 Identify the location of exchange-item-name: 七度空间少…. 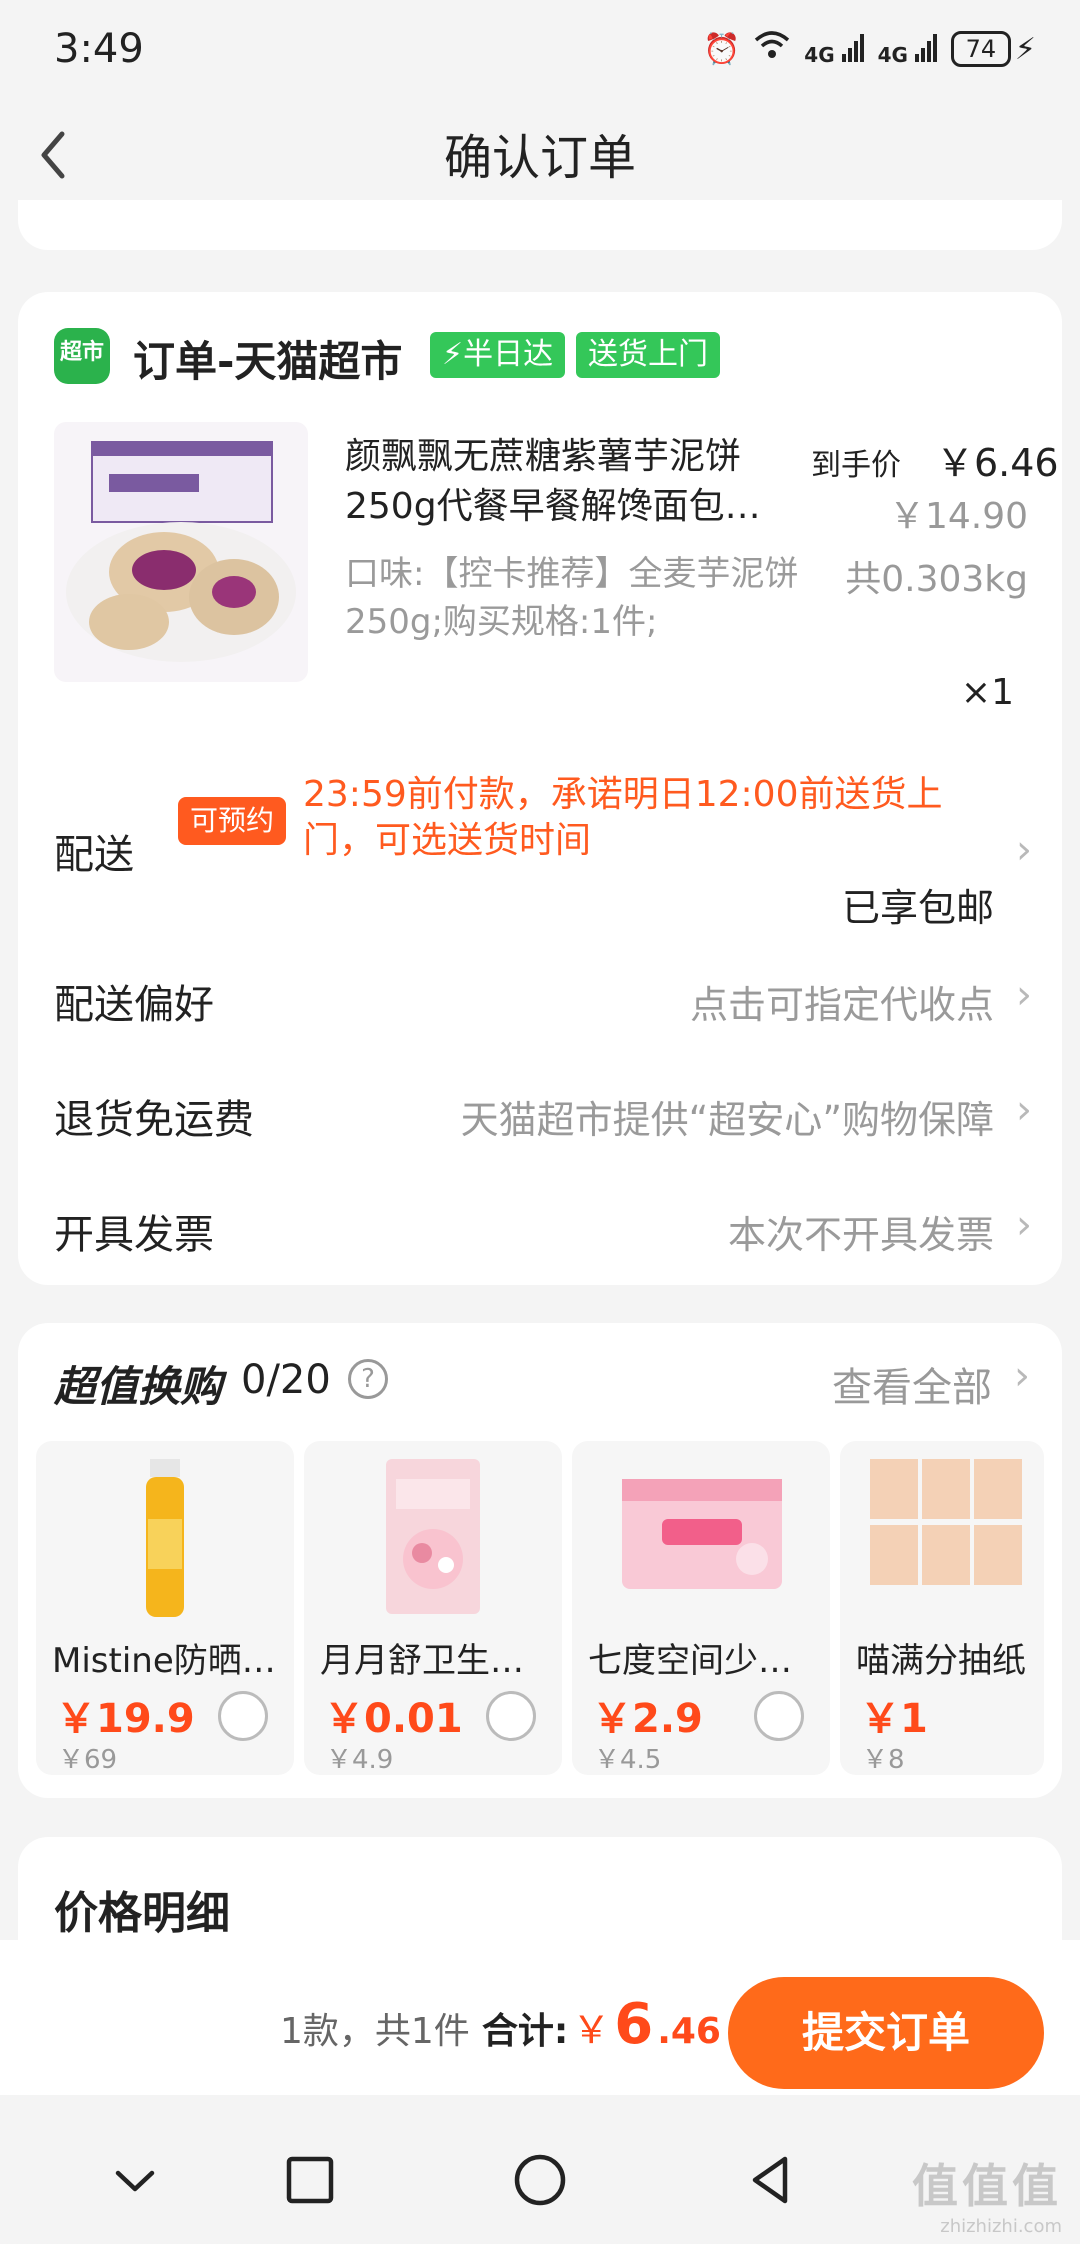
(690, 1661).